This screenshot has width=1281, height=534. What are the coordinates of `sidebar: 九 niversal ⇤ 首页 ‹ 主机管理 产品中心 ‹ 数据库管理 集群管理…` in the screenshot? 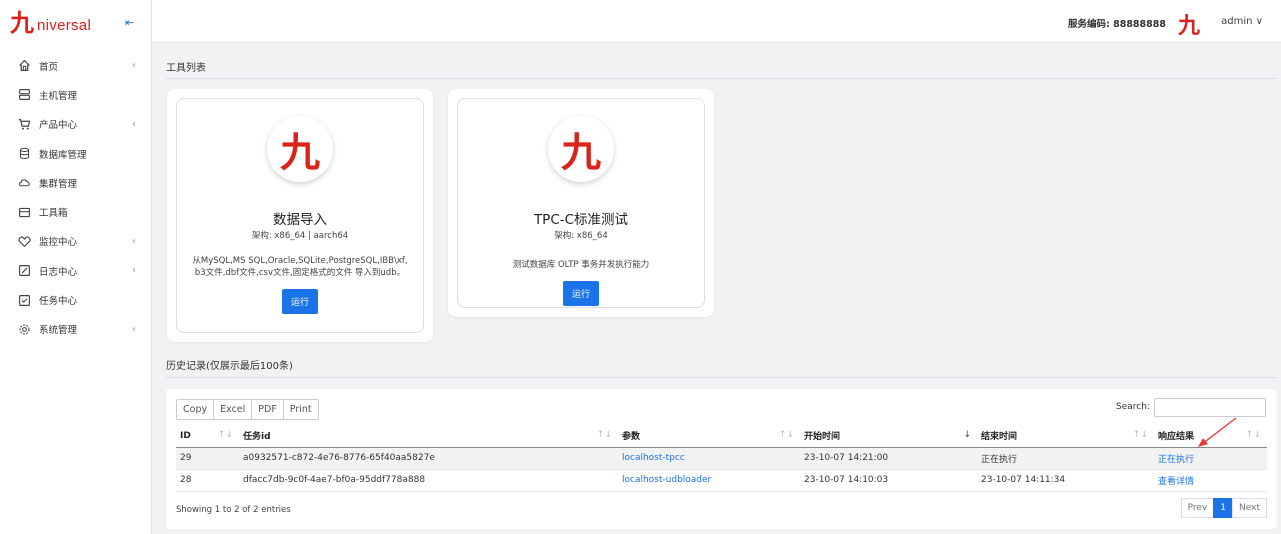 It's located at (76, 267).